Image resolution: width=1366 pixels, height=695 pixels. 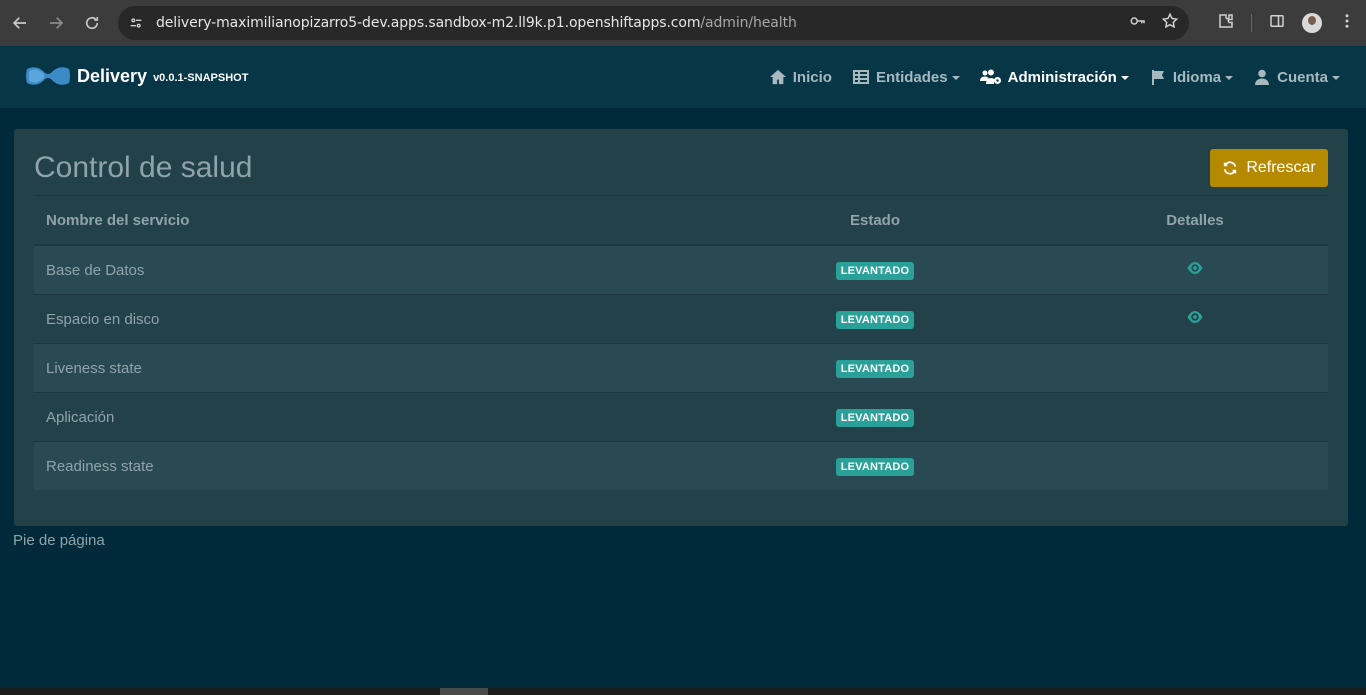 I want to click on reload-icon, so click(x=92, y=23).